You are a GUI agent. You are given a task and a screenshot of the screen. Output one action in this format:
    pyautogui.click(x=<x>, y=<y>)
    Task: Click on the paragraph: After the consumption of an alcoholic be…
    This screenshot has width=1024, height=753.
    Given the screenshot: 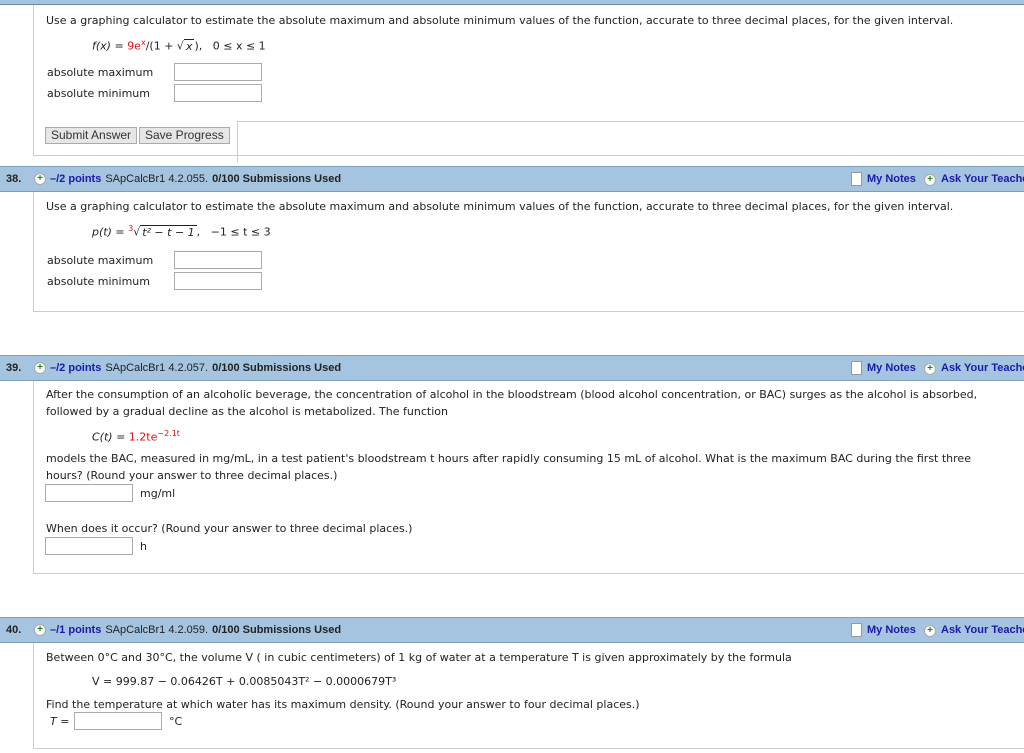 What is the action you would take?
    pyautogui.click(x=512, y=394)
    